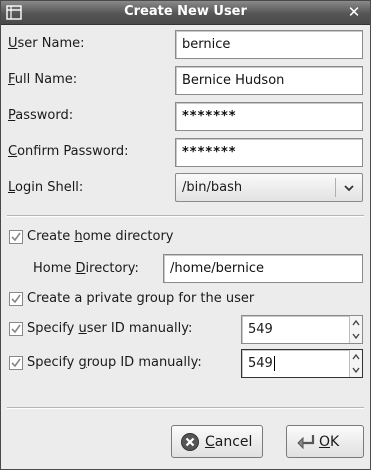 This screenshot has height=470, width=371. What do you see at coordinates (86, 268) in the screenshot?
I see `home-directory-label: Home Directory:` at bounding box center [86, 268].